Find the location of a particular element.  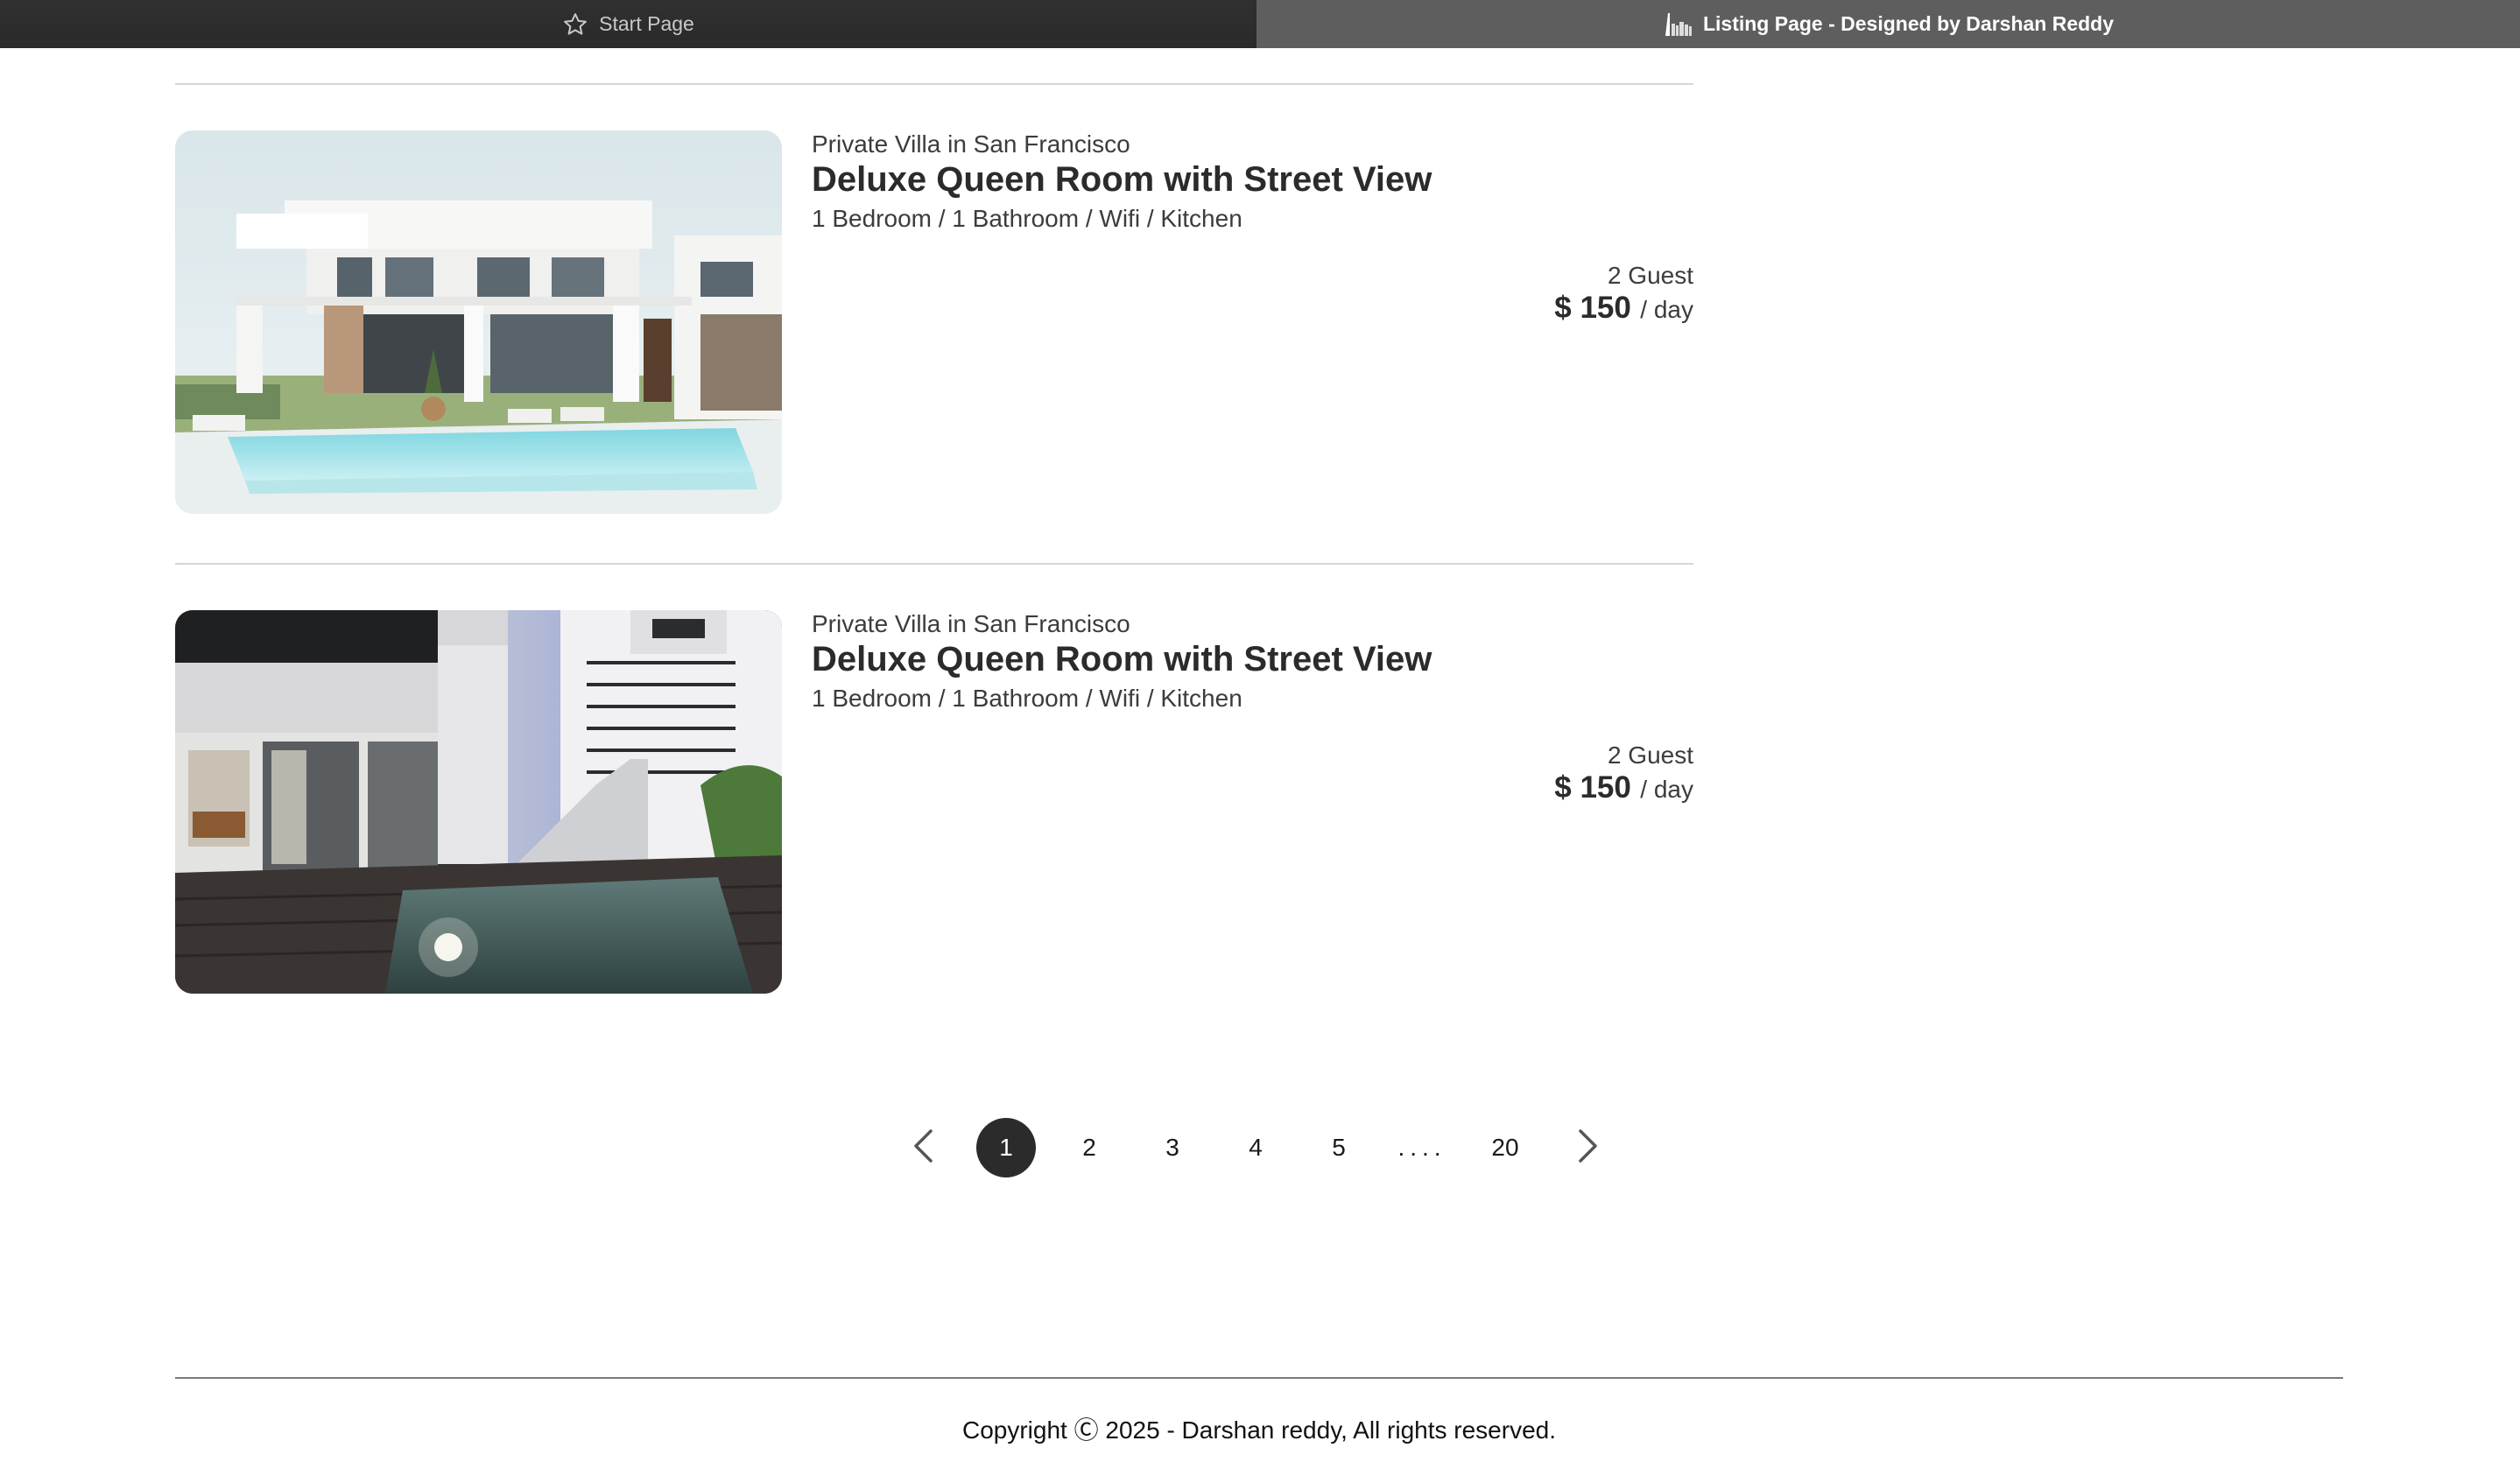

page-favicon-icon is located at coordinates (1678, 24).